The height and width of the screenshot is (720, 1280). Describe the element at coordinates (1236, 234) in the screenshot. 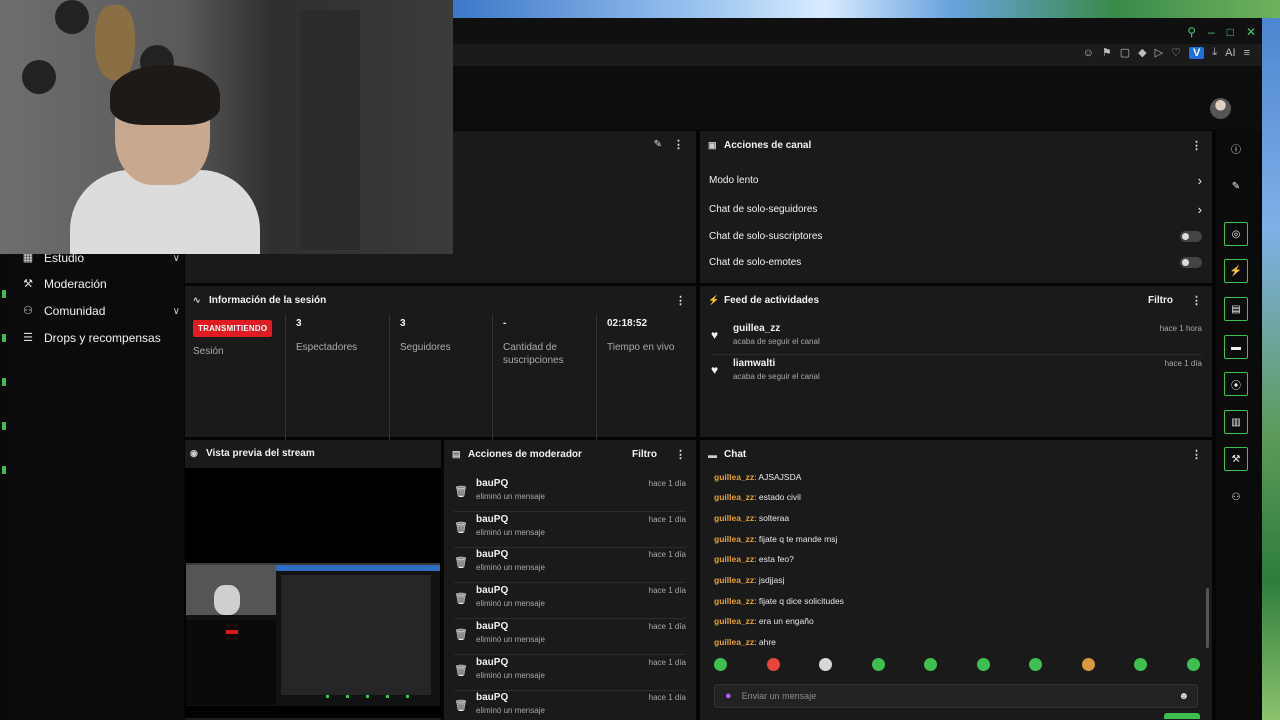

I see `screenshot-icon: ◎` at that location.